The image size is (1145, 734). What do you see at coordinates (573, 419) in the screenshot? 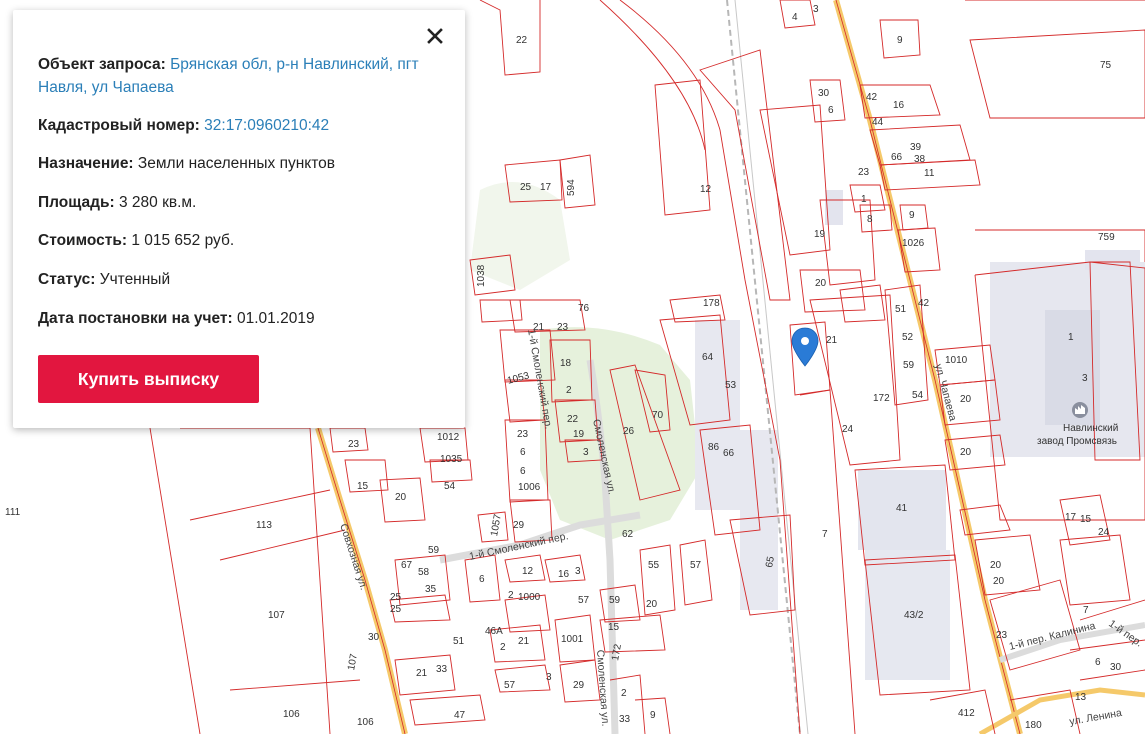
I see `parcel-number: 22` at bounding box center [573, 419].